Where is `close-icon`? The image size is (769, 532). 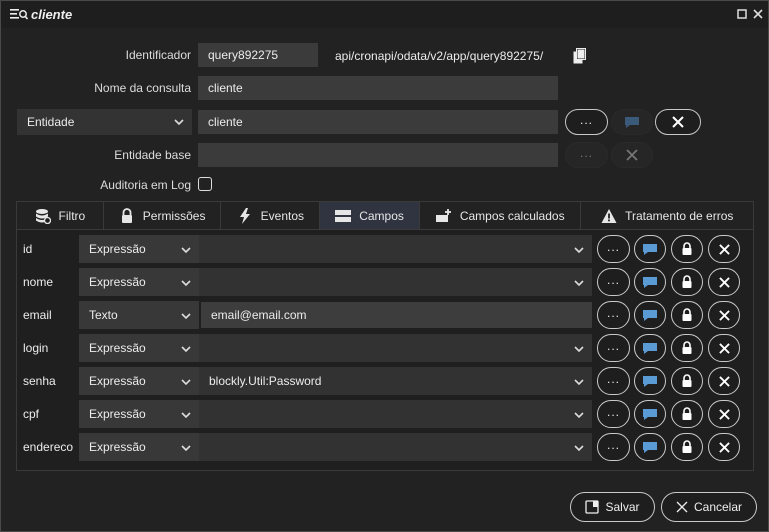
close-icon is located at coordinates (758, 14).